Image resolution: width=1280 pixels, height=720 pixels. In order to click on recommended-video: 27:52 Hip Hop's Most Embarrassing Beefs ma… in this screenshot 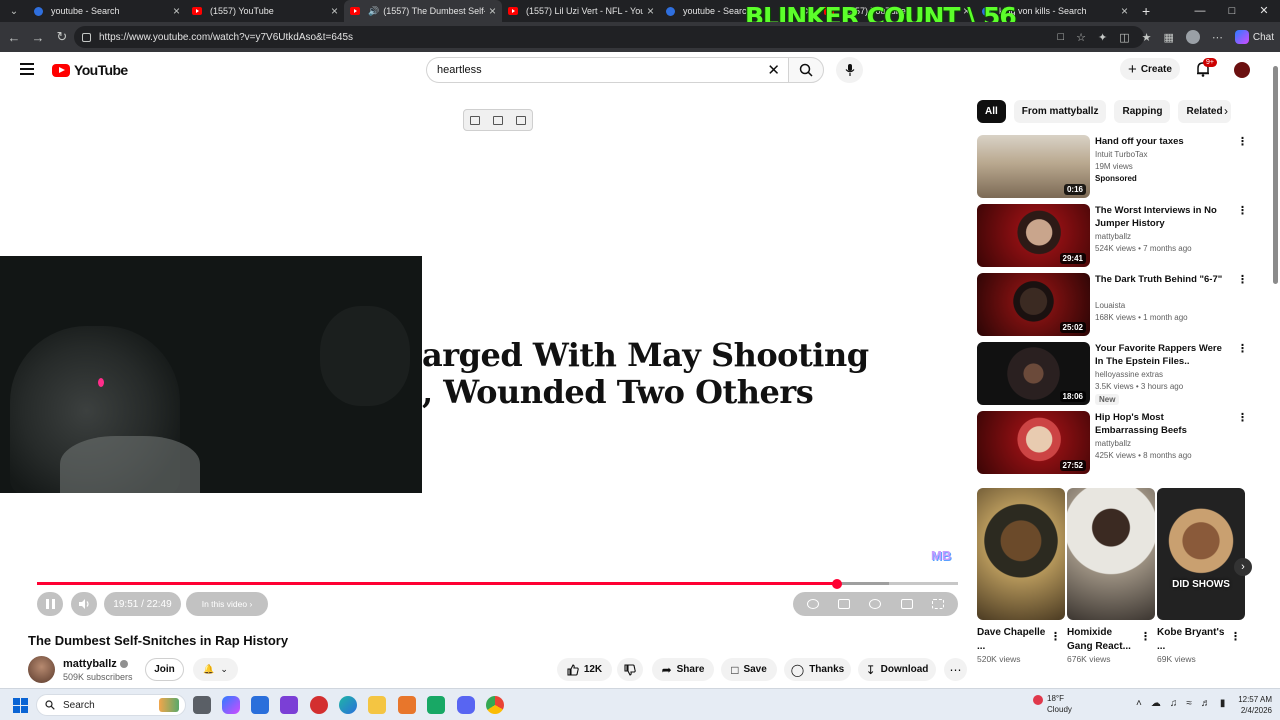, I will do `click(1112, 442)`.